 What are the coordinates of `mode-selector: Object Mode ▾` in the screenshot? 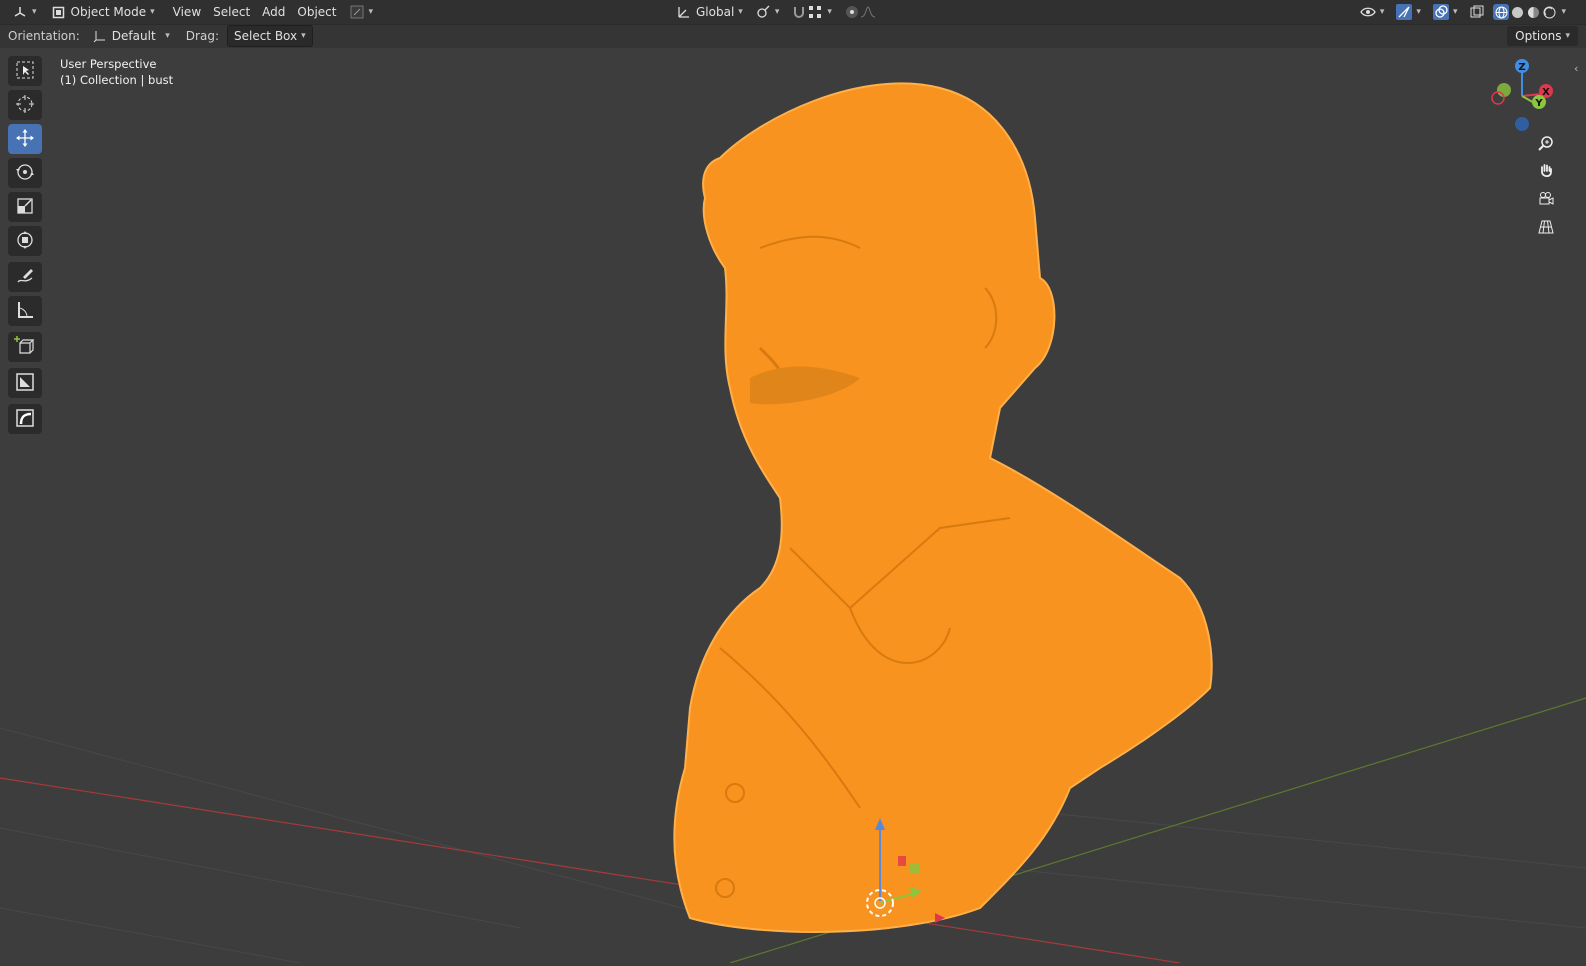 It's located at (103, 12).